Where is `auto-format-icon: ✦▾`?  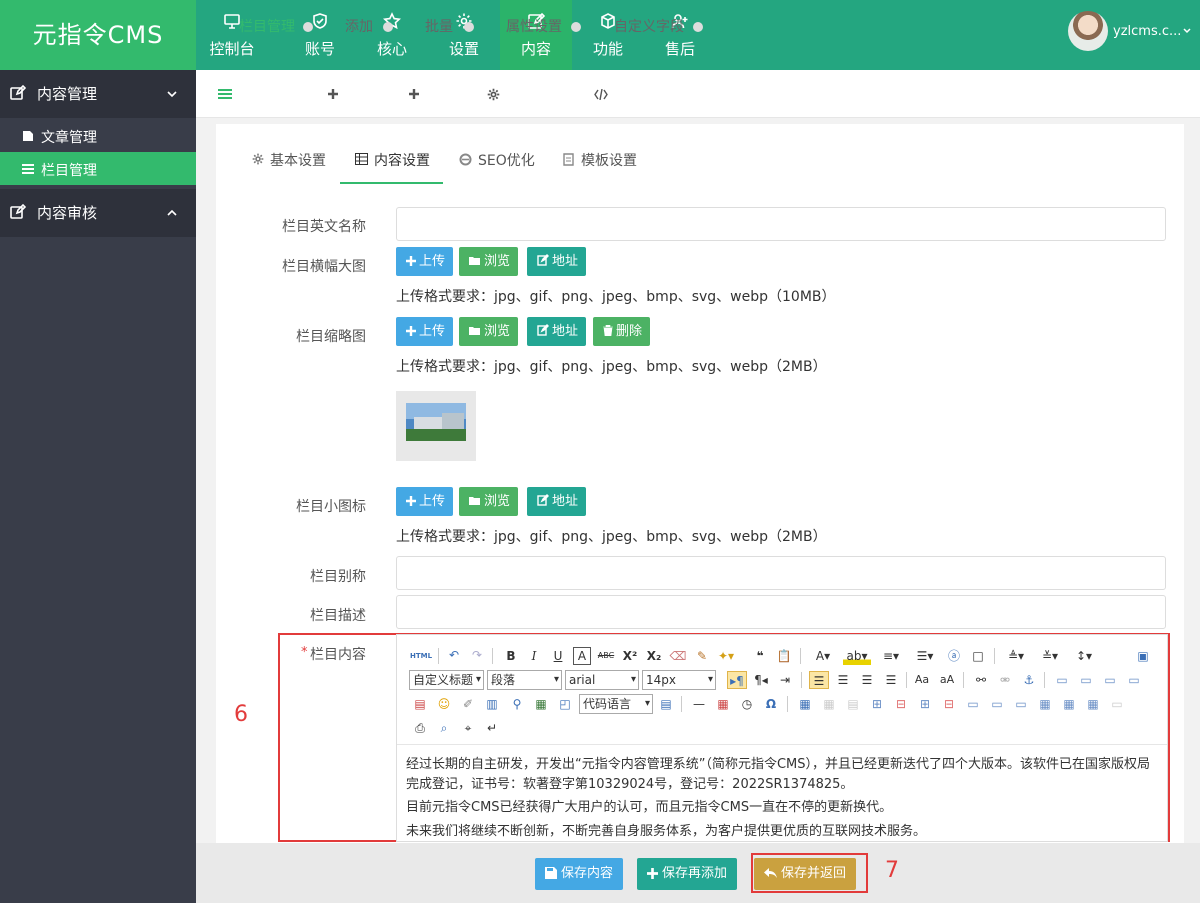
auto-format-icon: ✦▾ is located at coordinates (726, 656).